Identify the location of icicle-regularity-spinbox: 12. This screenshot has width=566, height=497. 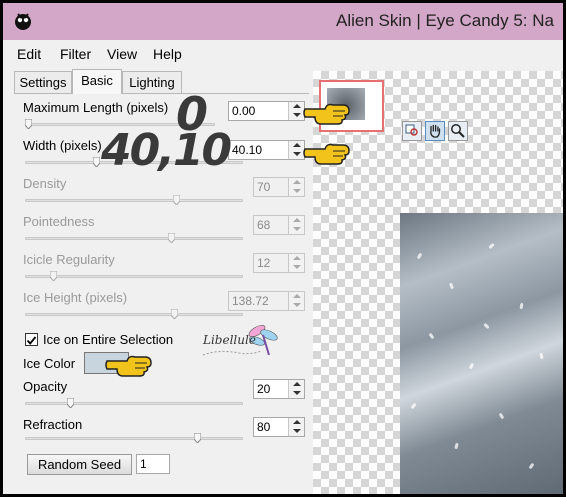
(279, 263).